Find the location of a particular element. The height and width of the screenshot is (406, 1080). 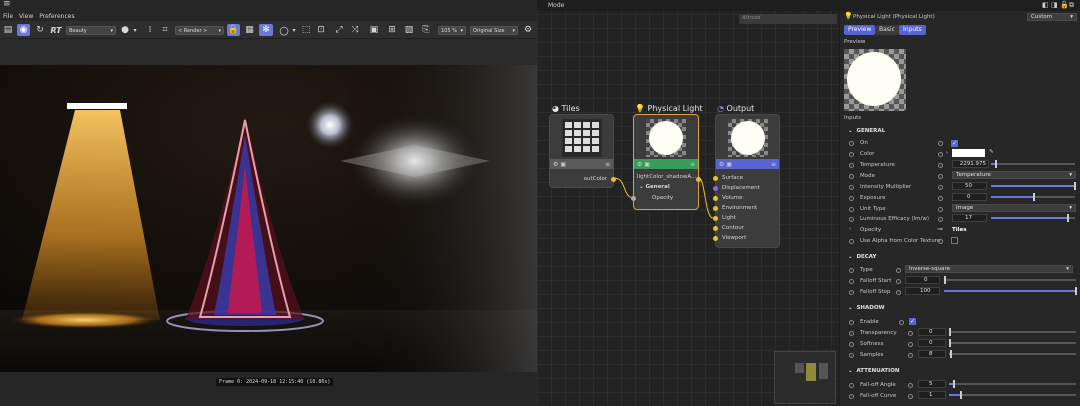

circle-icon: ○ is located at coordinates (284, 30).